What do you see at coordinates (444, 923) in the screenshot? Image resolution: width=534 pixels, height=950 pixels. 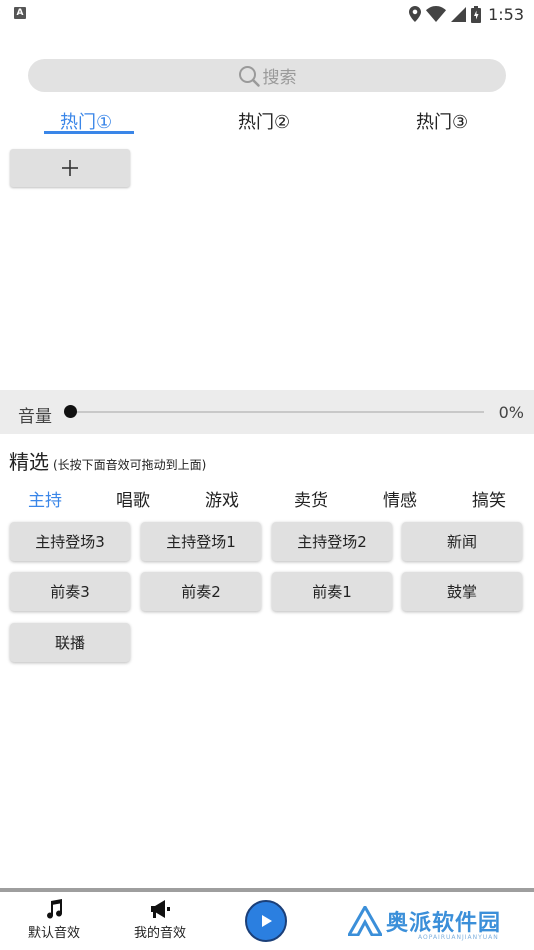 I see `watermark-text: 奥派软件园` at bounding box center [444, 923].